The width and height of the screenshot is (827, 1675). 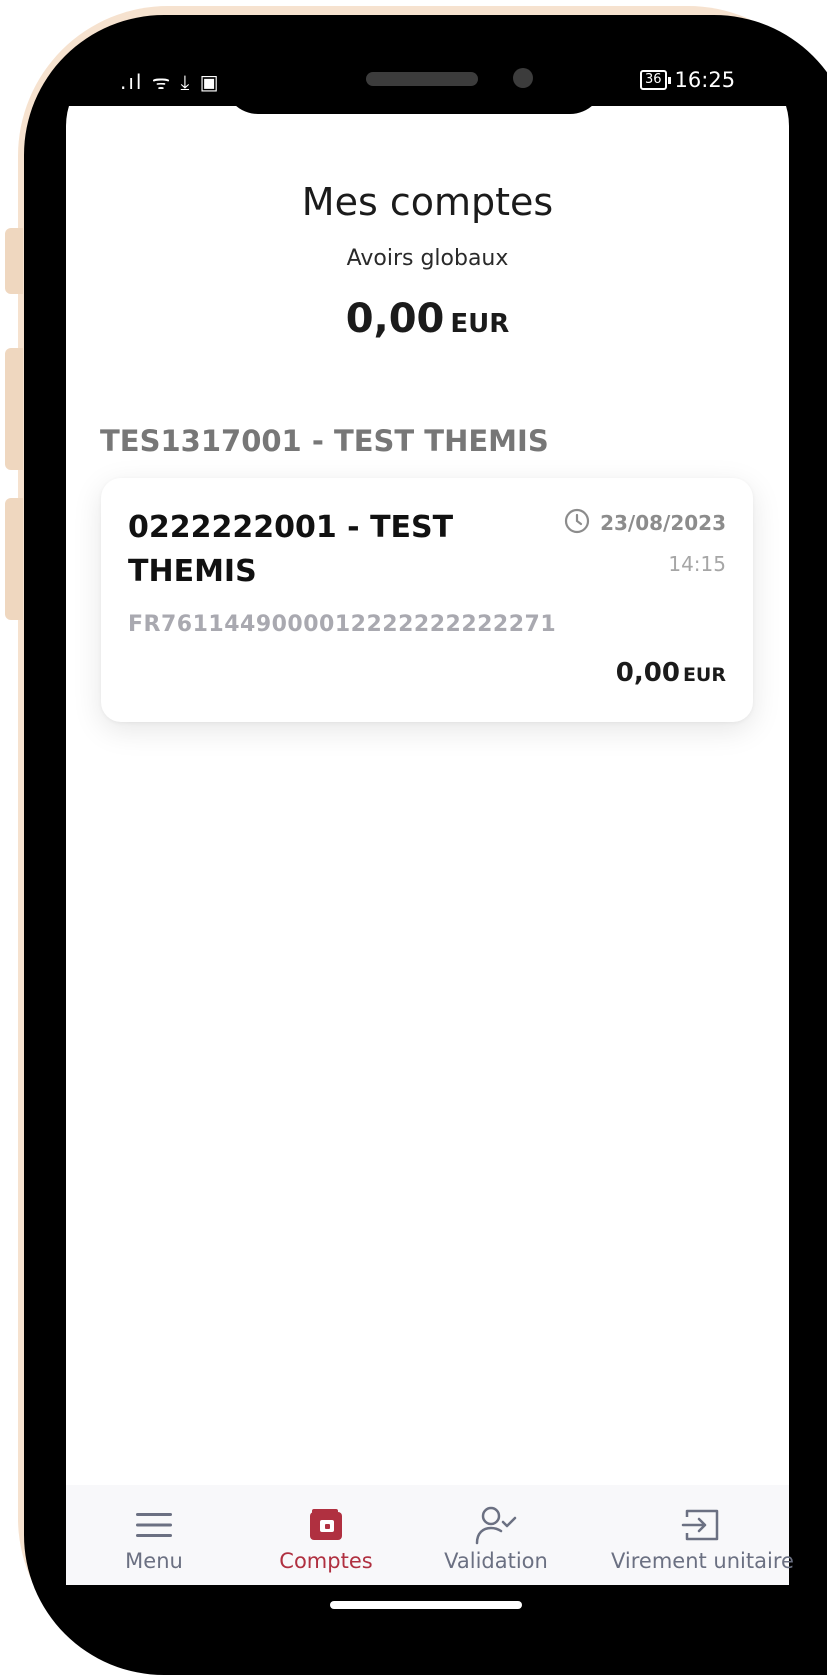 I want to click on signal-wifi-download-icons: .ıl ᯤ ⤓ ▣, so click(x=170, y=82).